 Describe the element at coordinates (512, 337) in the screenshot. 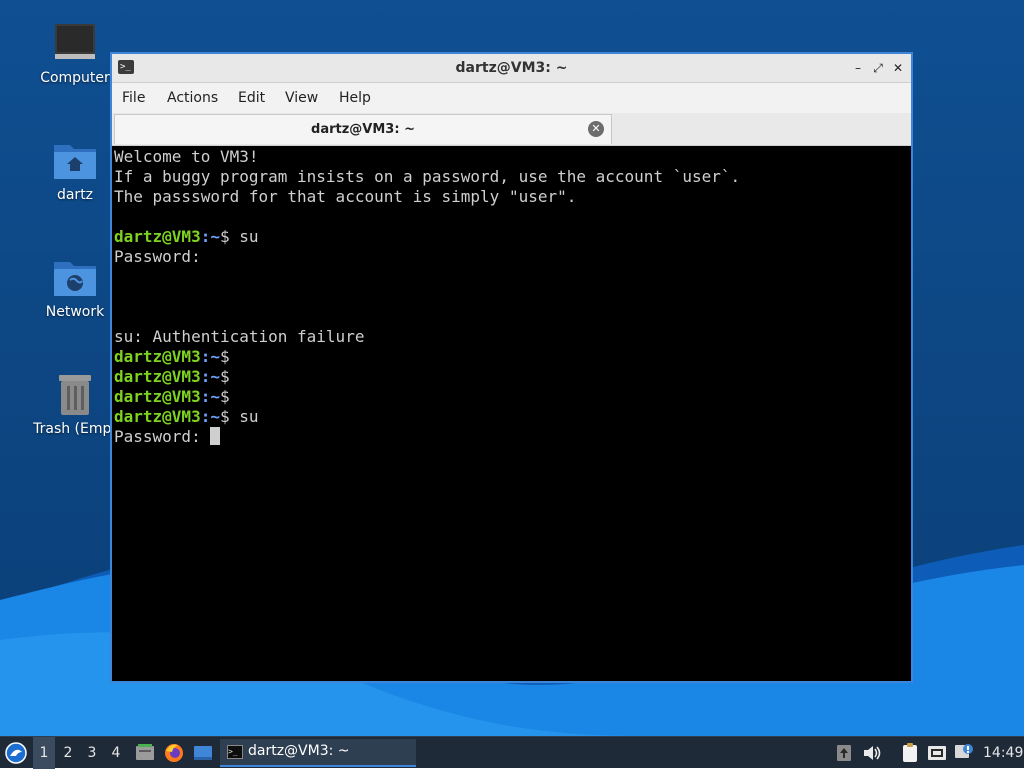

I see `terminal-line: su: Authentication failure` at that location.